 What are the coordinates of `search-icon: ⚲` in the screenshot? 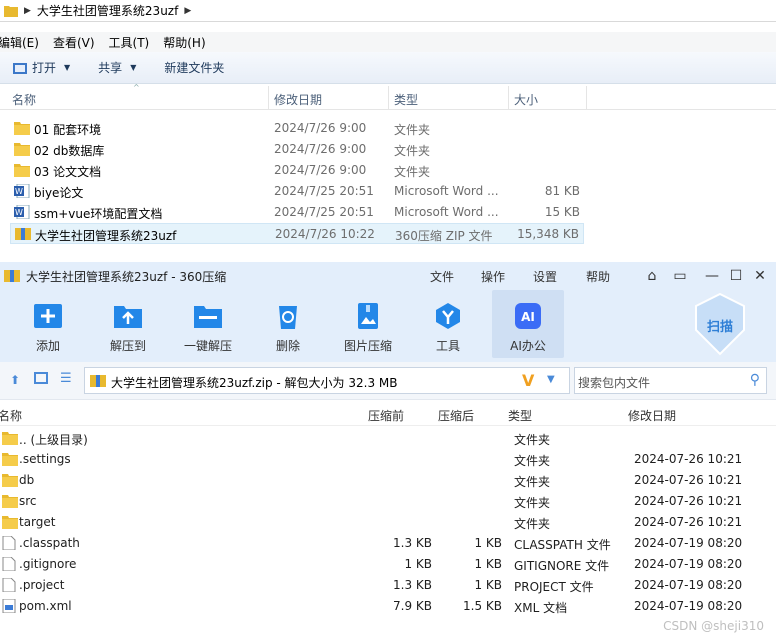 It's located at (755, 380).